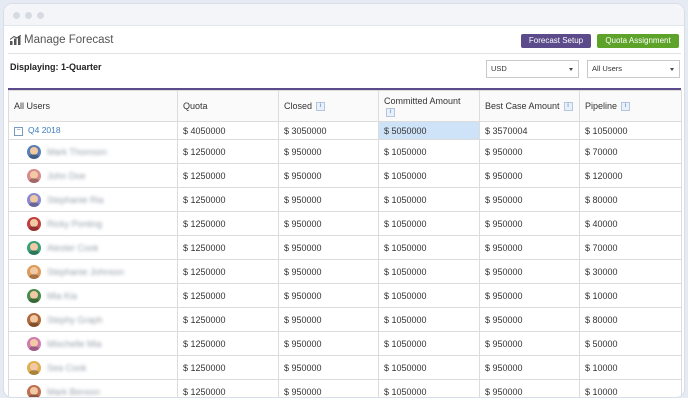 The image size is (688, 398). I want to click on page-title: Manage Forecast, so click(69, 40).